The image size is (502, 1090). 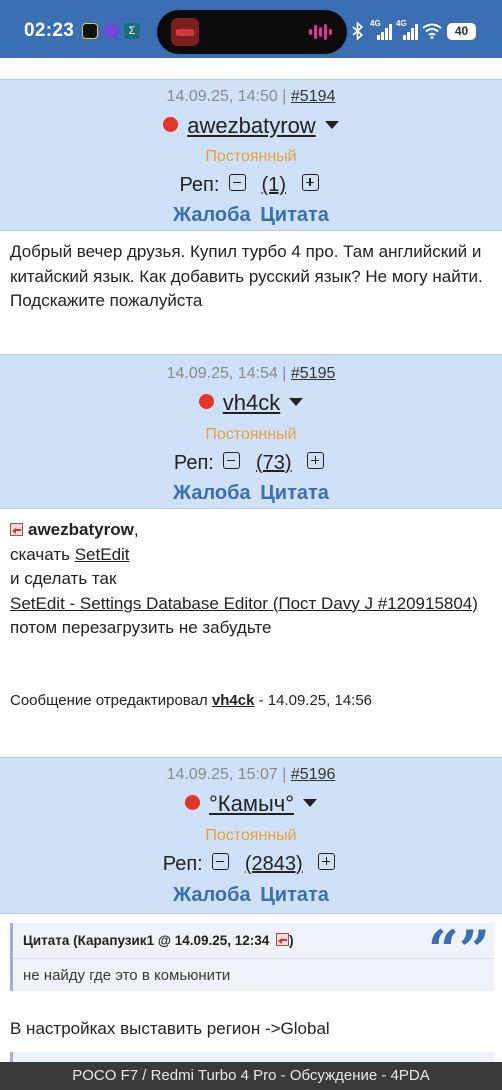 What do you see at coordinates (222, 774) in the screenshot?
I see `post-date: 14.09.25, 15:07` at bounding box center [222, 774].